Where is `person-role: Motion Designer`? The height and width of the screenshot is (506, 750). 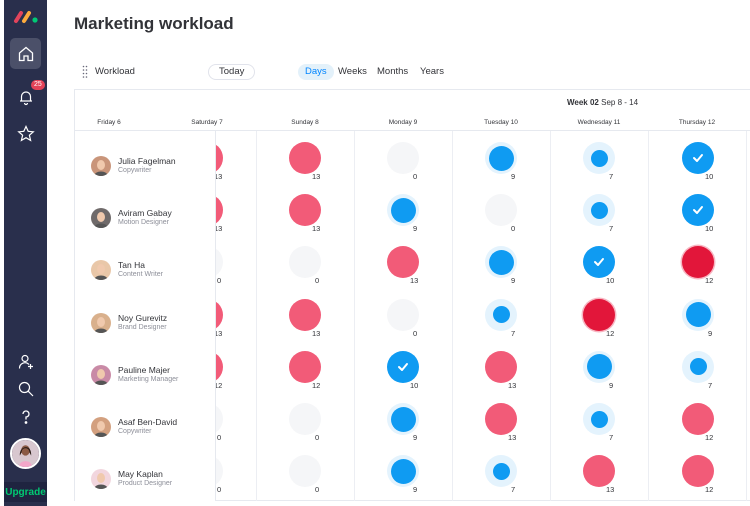 person-role: Motion Designer is located at coordinates (143, 223).